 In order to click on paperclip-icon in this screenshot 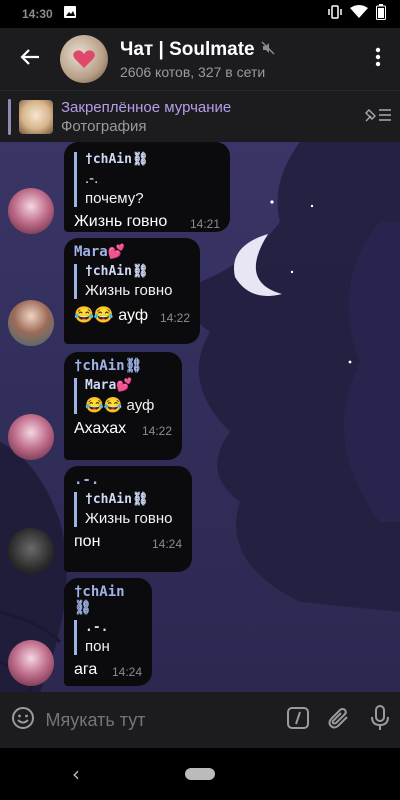, I will do `click(339, 720)`.